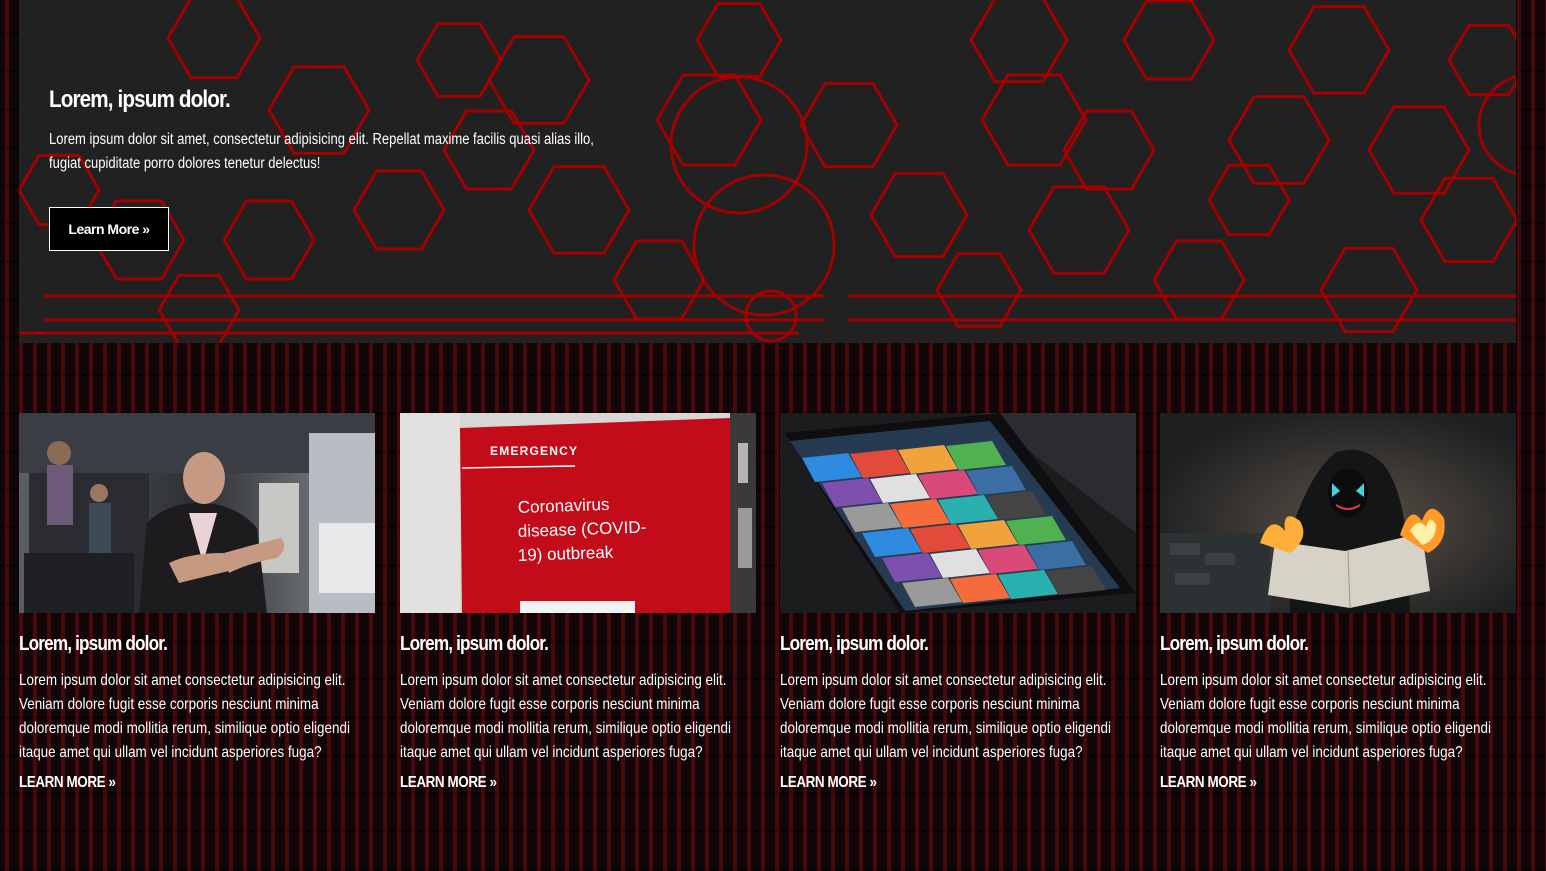  I want to click on learn-more-button: Learn More », so click(109, 229).